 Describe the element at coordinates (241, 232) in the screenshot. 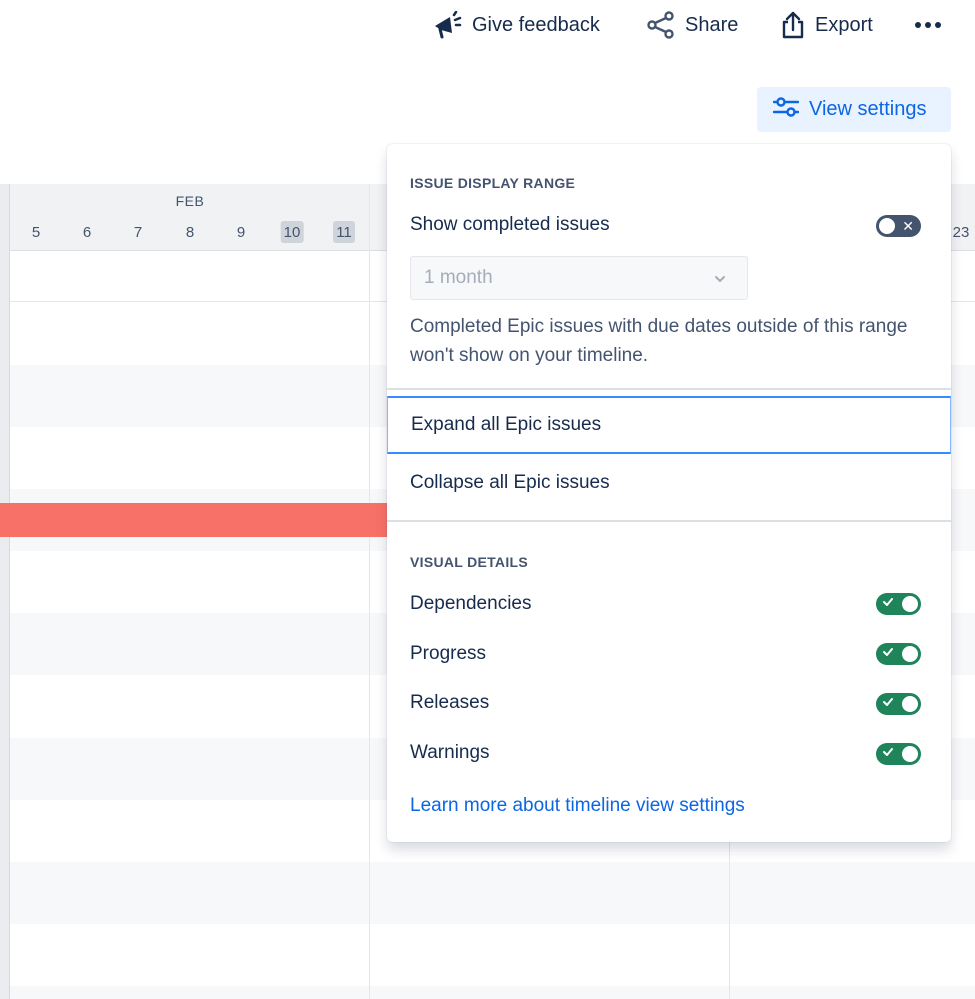

I see `day-label: 9` at that location.